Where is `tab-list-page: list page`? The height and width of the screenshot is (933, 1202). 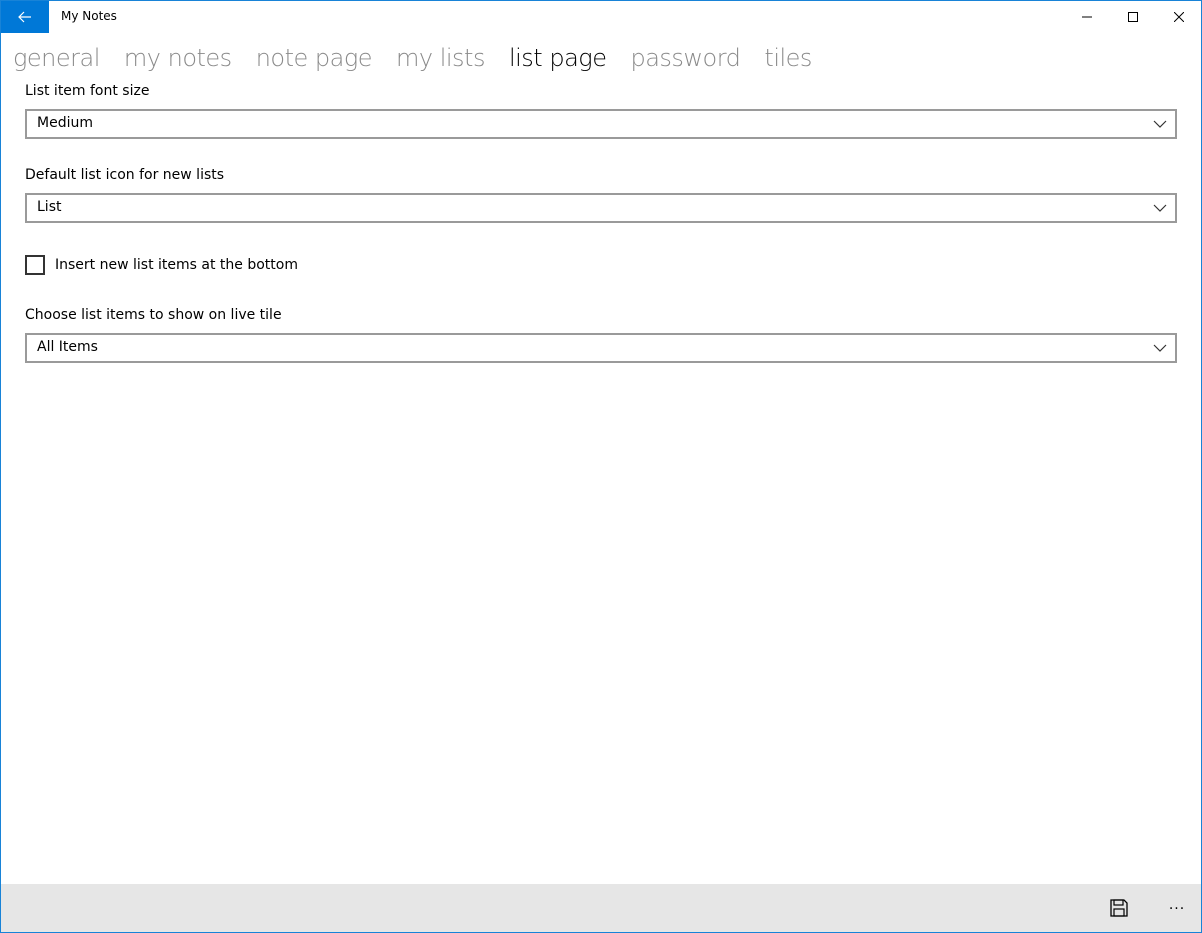
tab-list-page: list page is located at coordinates (558, 59).